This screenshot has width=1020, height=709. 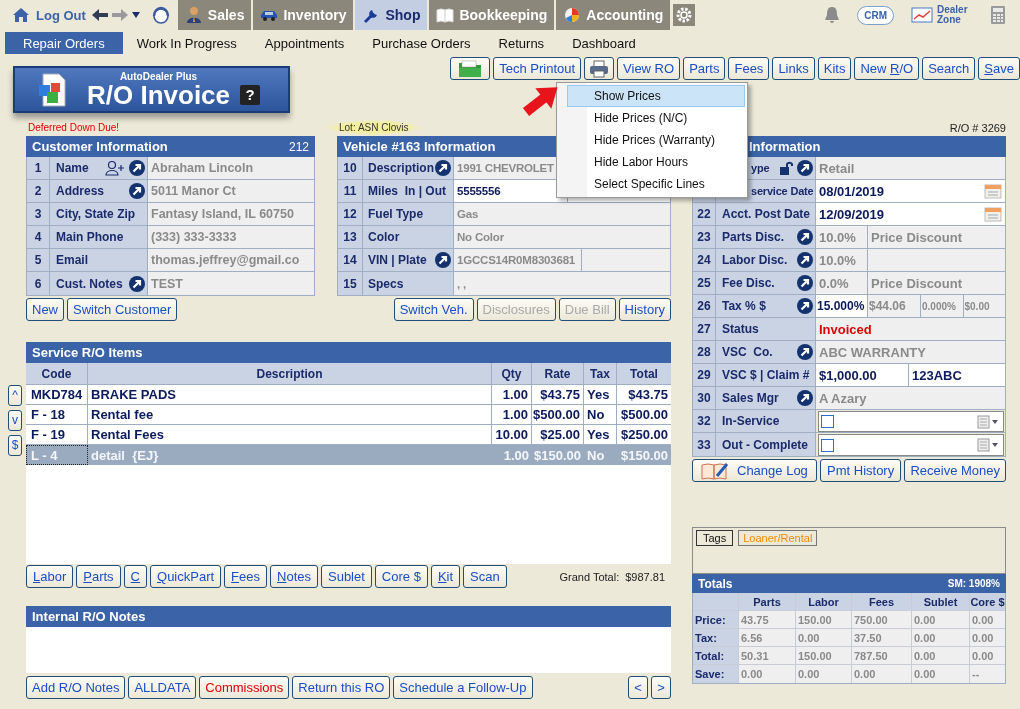 I want to click on module-tab: Inventory, so click(x=303, y=15).